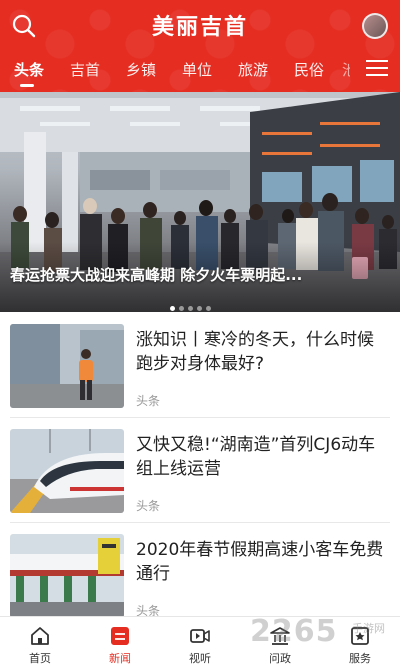 Image resolution: width=400 pixels, height=666 pixels. Describe the element at coordinates (200, 658) in the screenshot. I see `nav-video-label: 视听` at that location.